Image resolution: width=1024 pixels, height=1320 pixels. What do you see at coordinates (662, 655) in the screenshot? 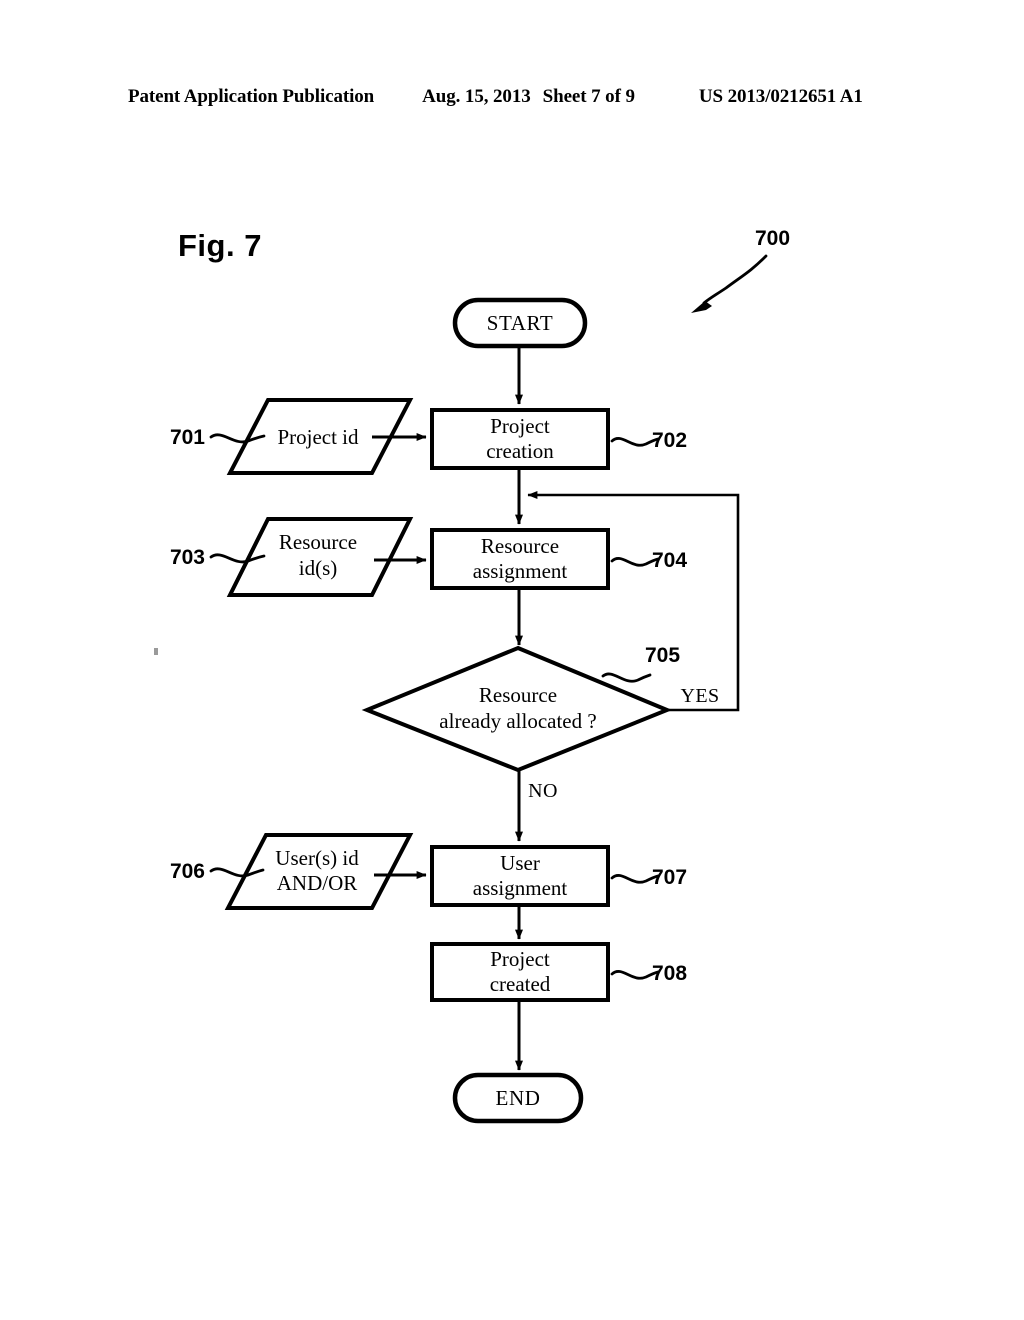
I see `node-705-ref: 705` at bounding box center [662, 655].